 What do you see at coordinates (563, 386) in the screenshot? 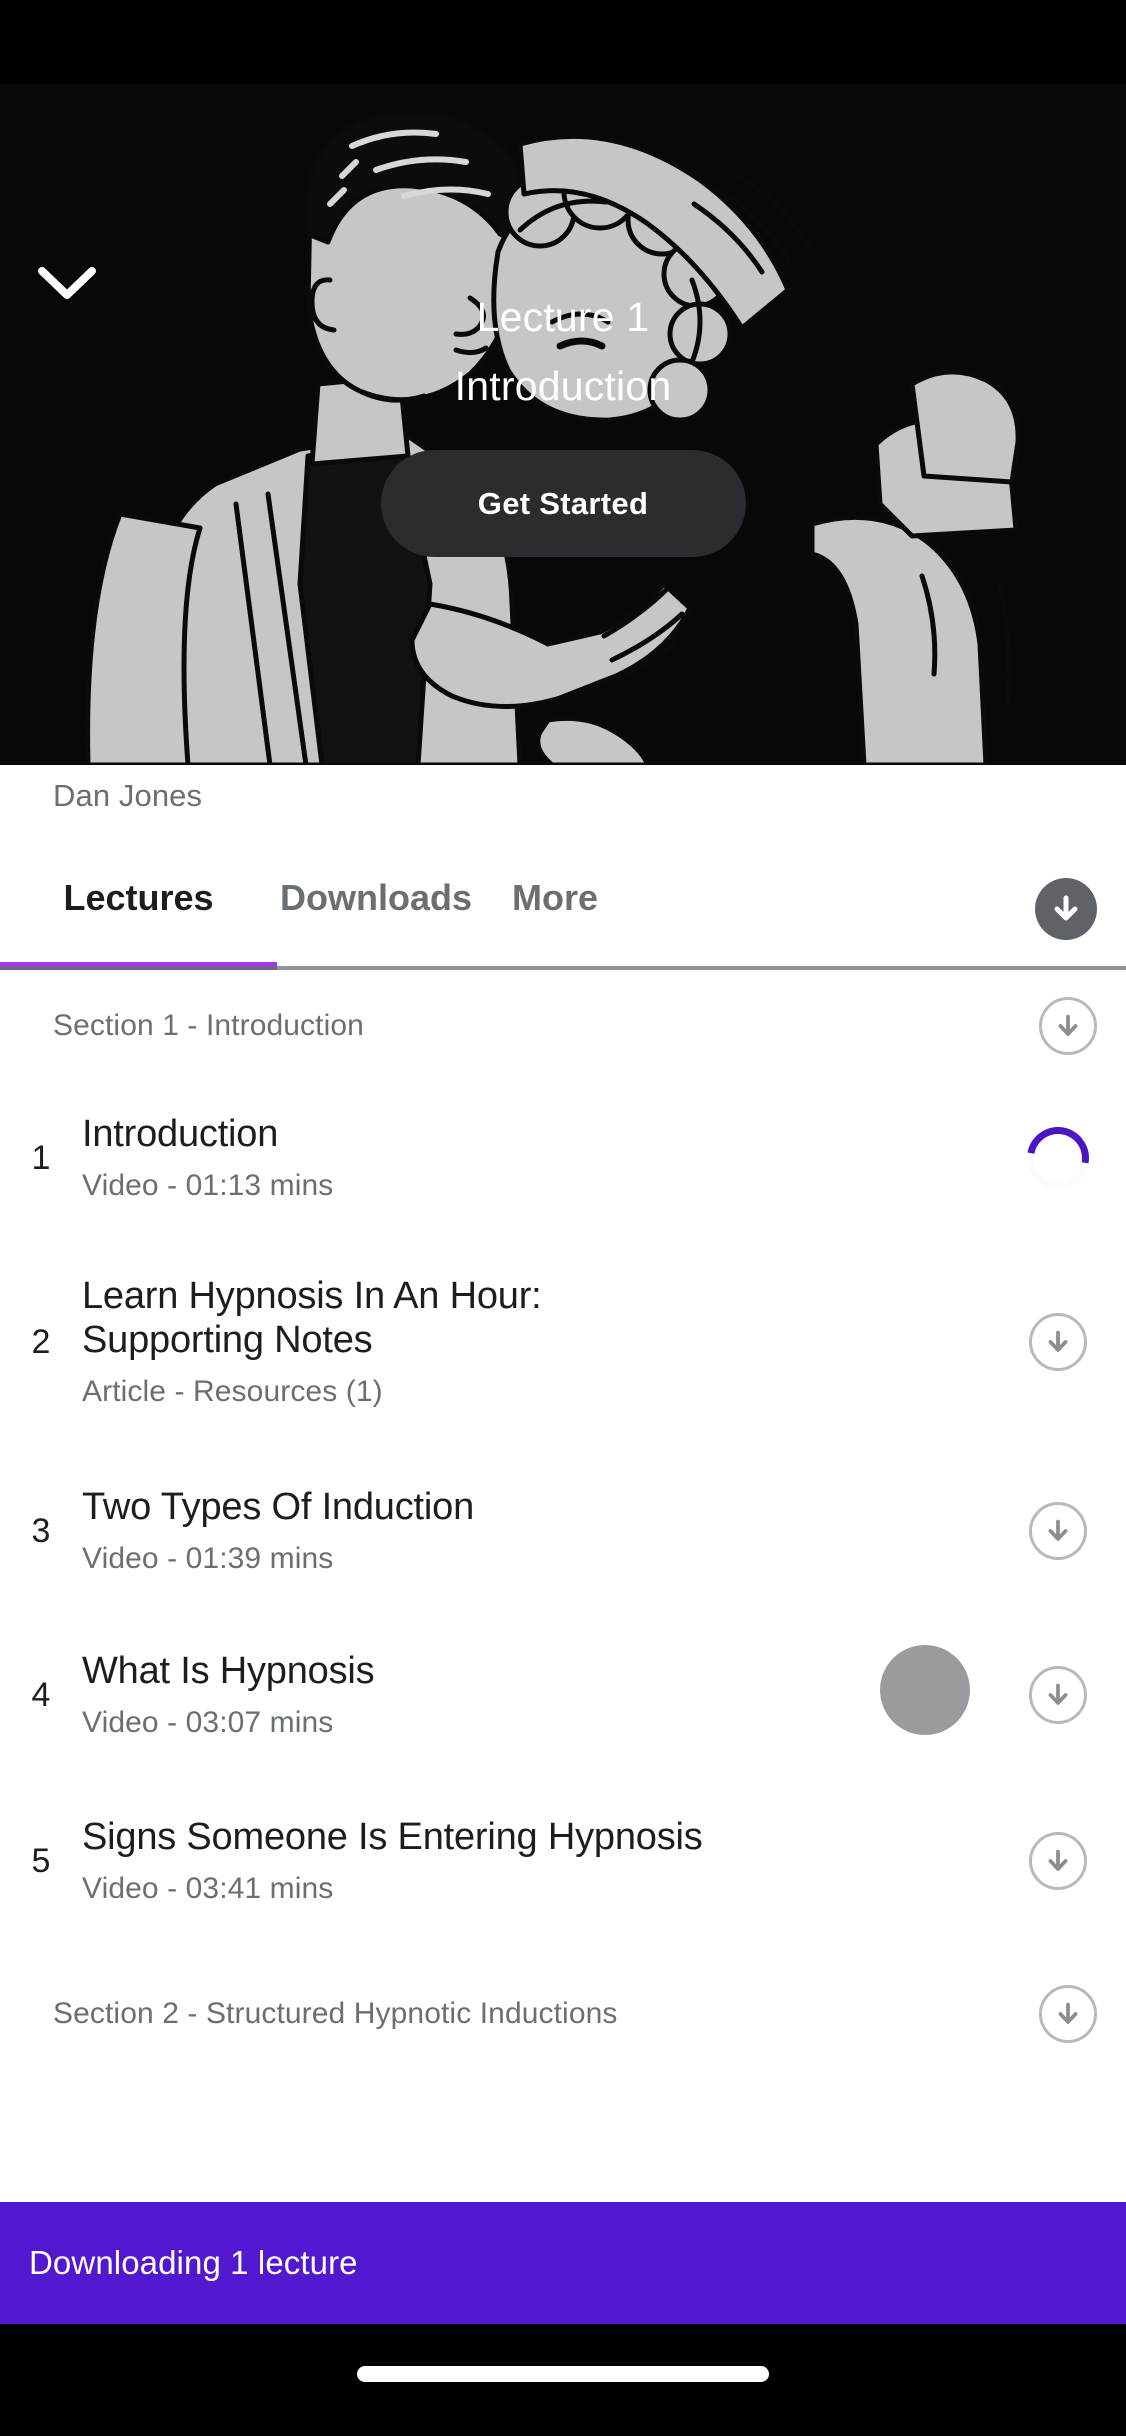
I see `hero-lecture-title: Introduction` at bounding box center [563, 386].